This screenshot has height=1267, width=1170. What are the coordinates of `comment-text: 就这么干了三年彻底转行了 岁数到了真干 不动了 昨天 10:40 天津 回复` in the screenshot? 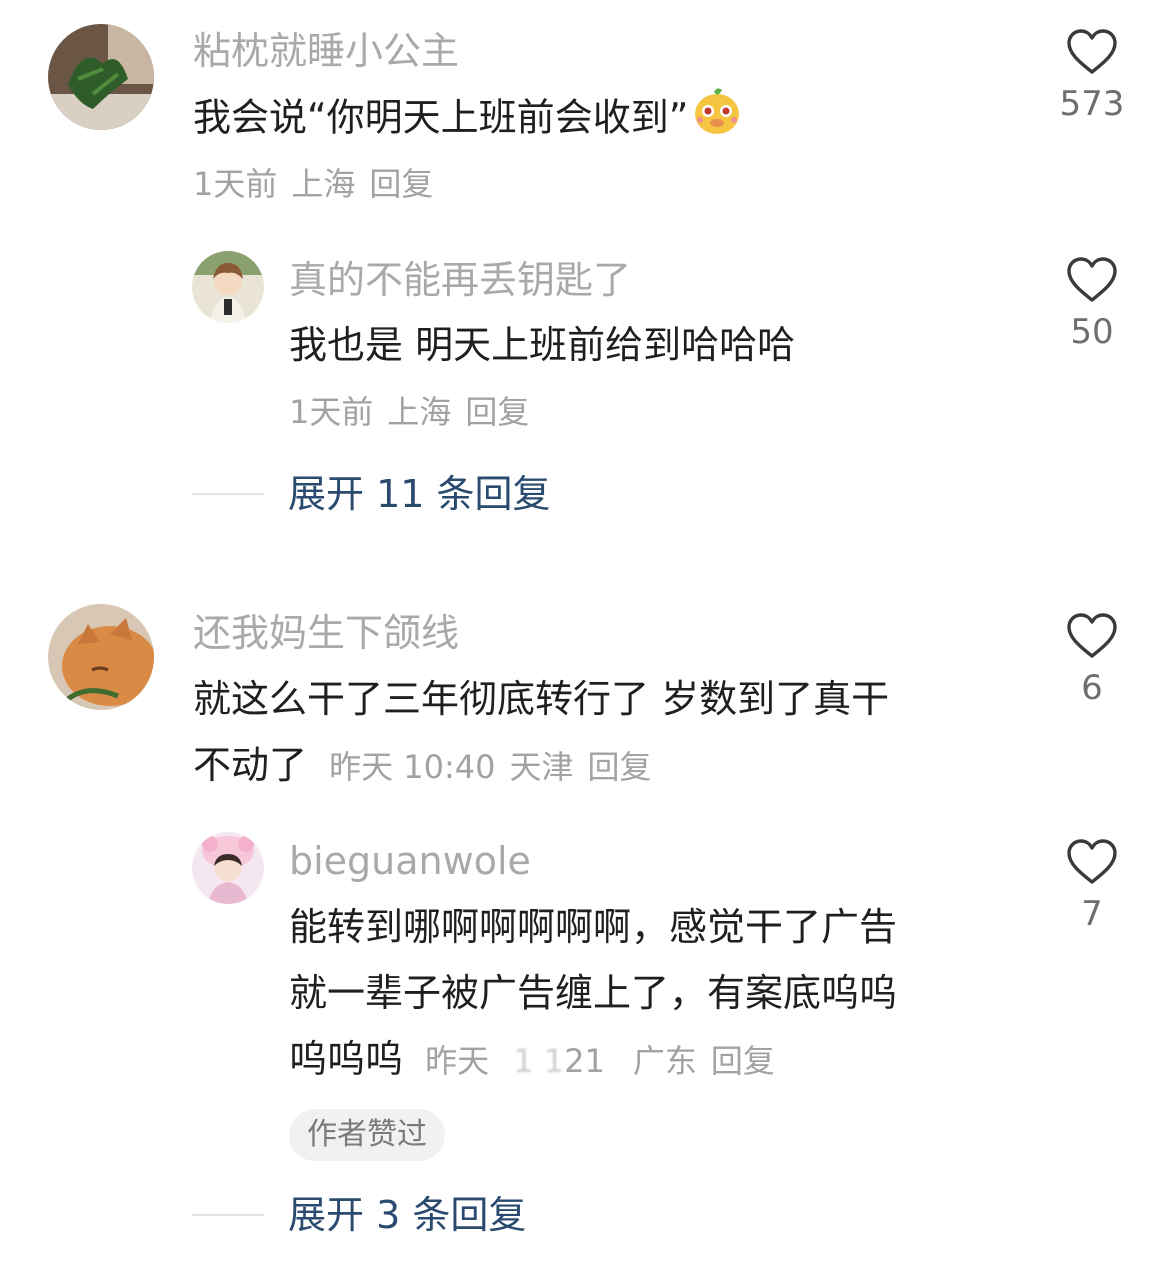 It's located at (608, 733).